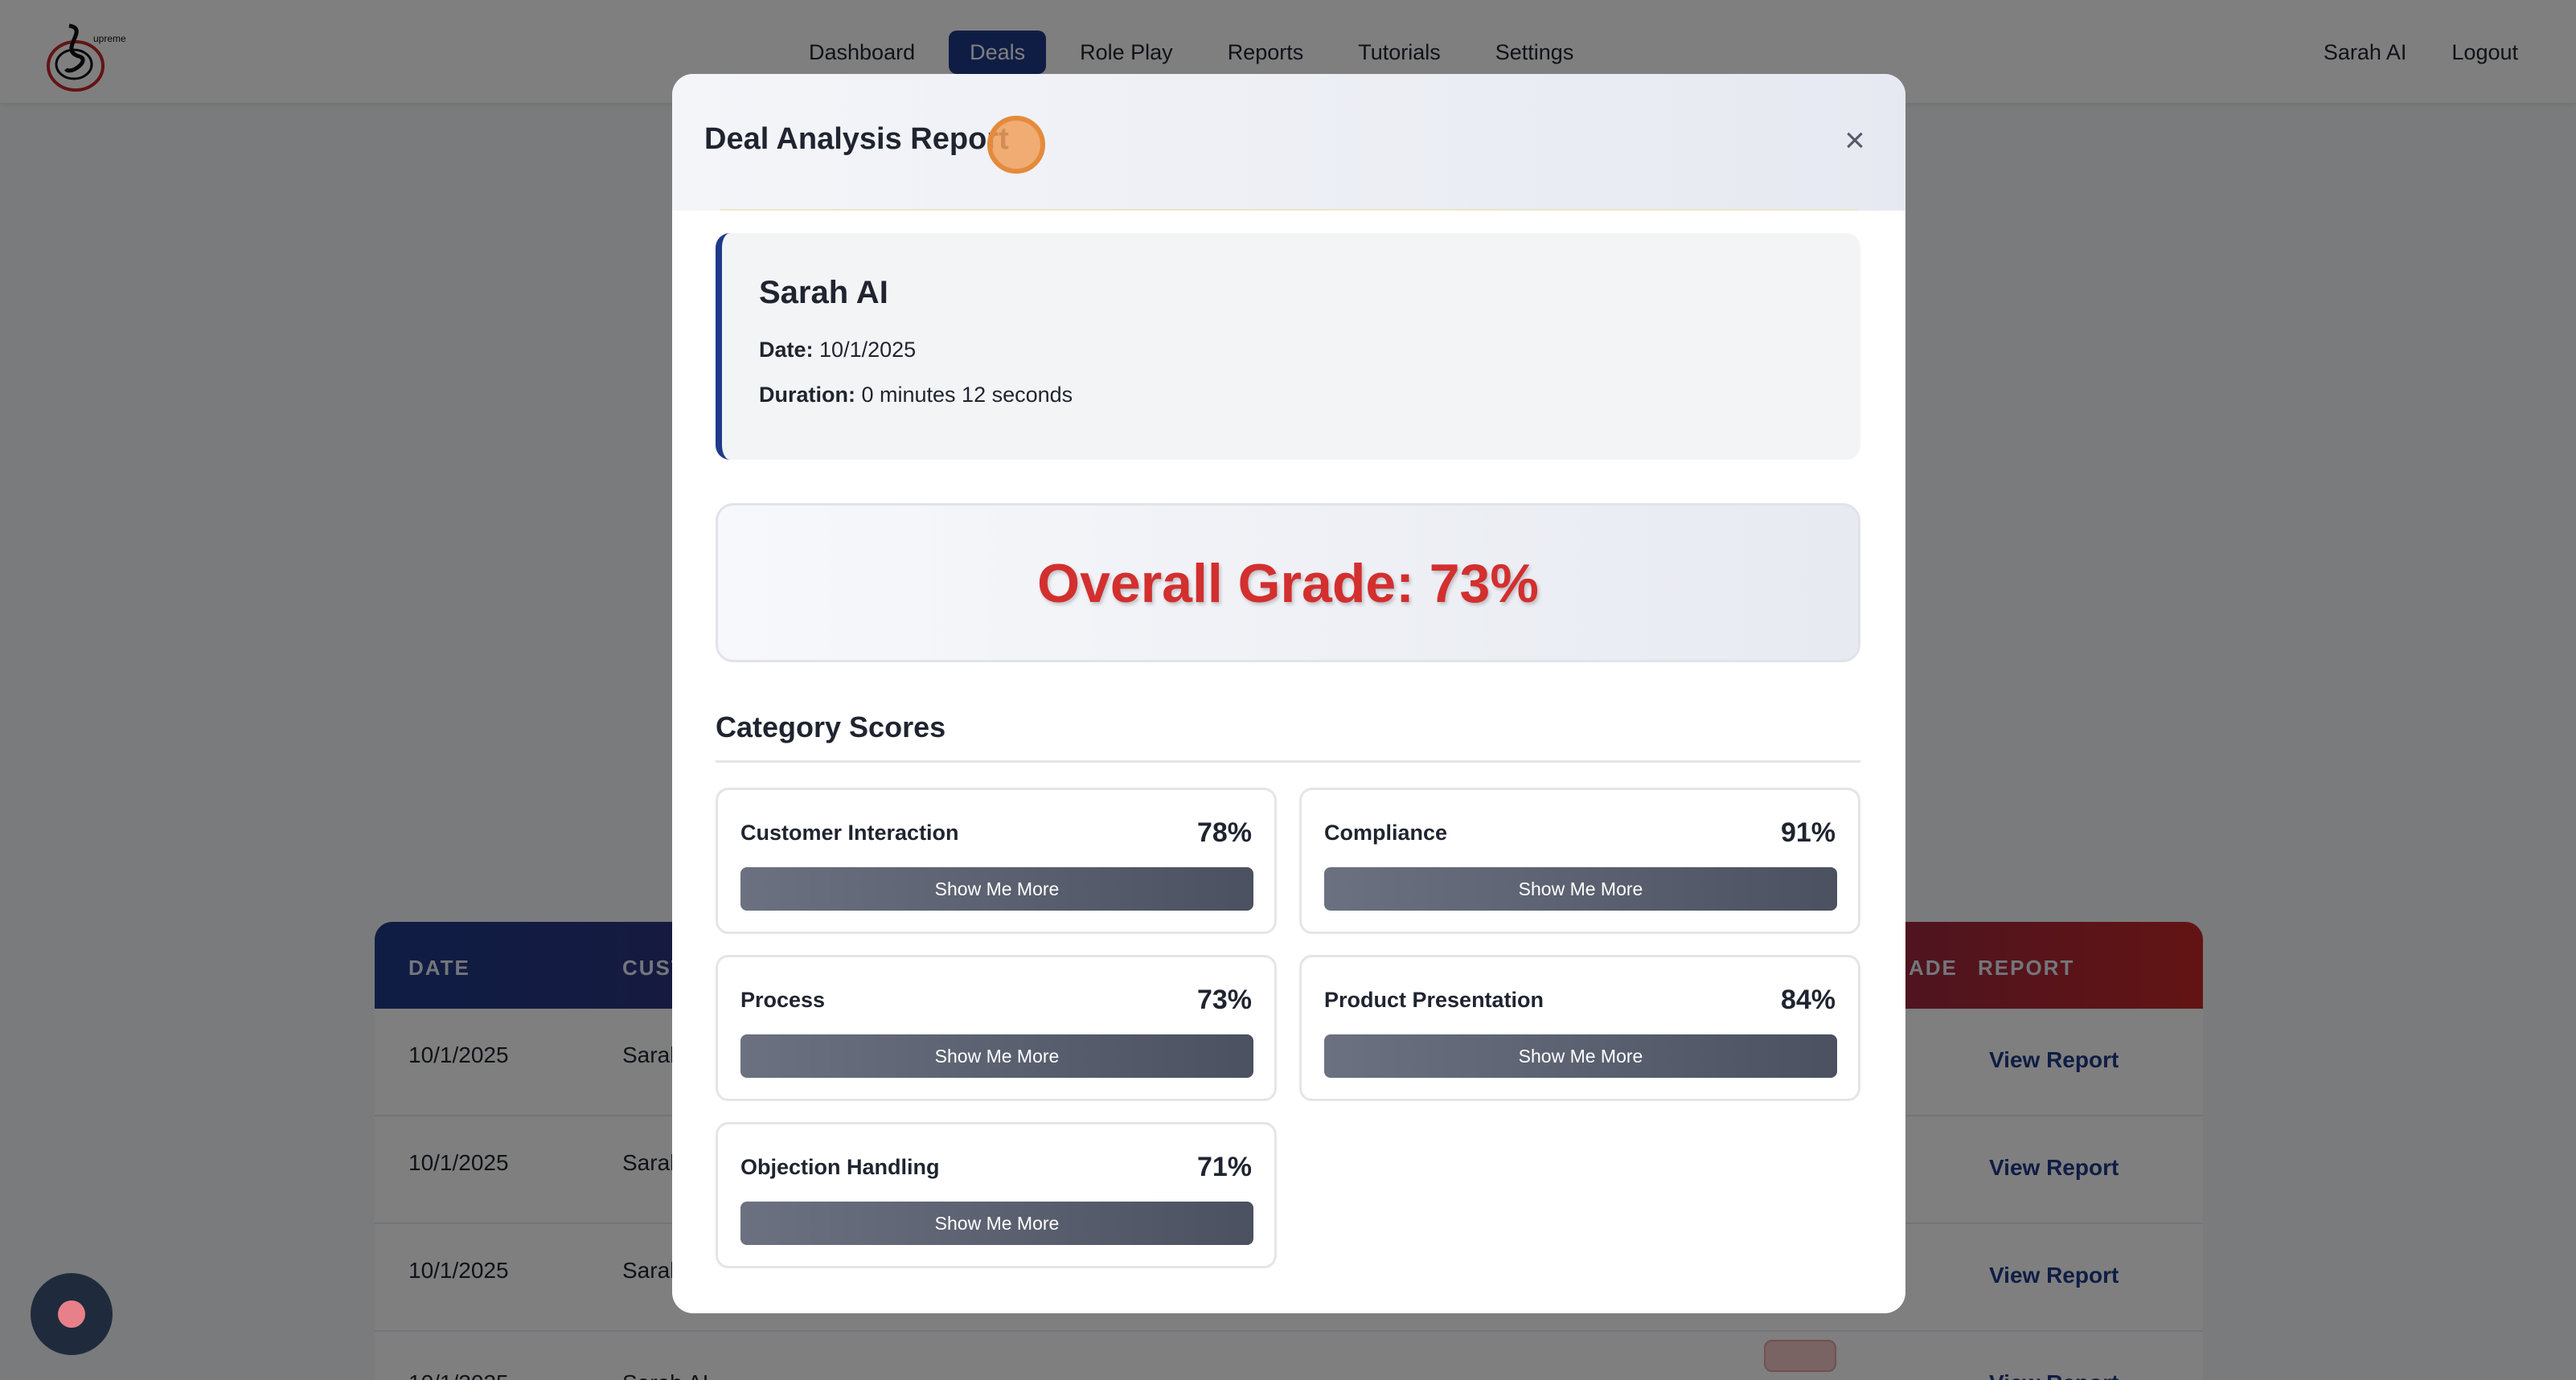  What do you see at coordinates (840, 1167) in the screenshot?
I see `category-name: Objection Handling` at bounding box center [840, 1167].